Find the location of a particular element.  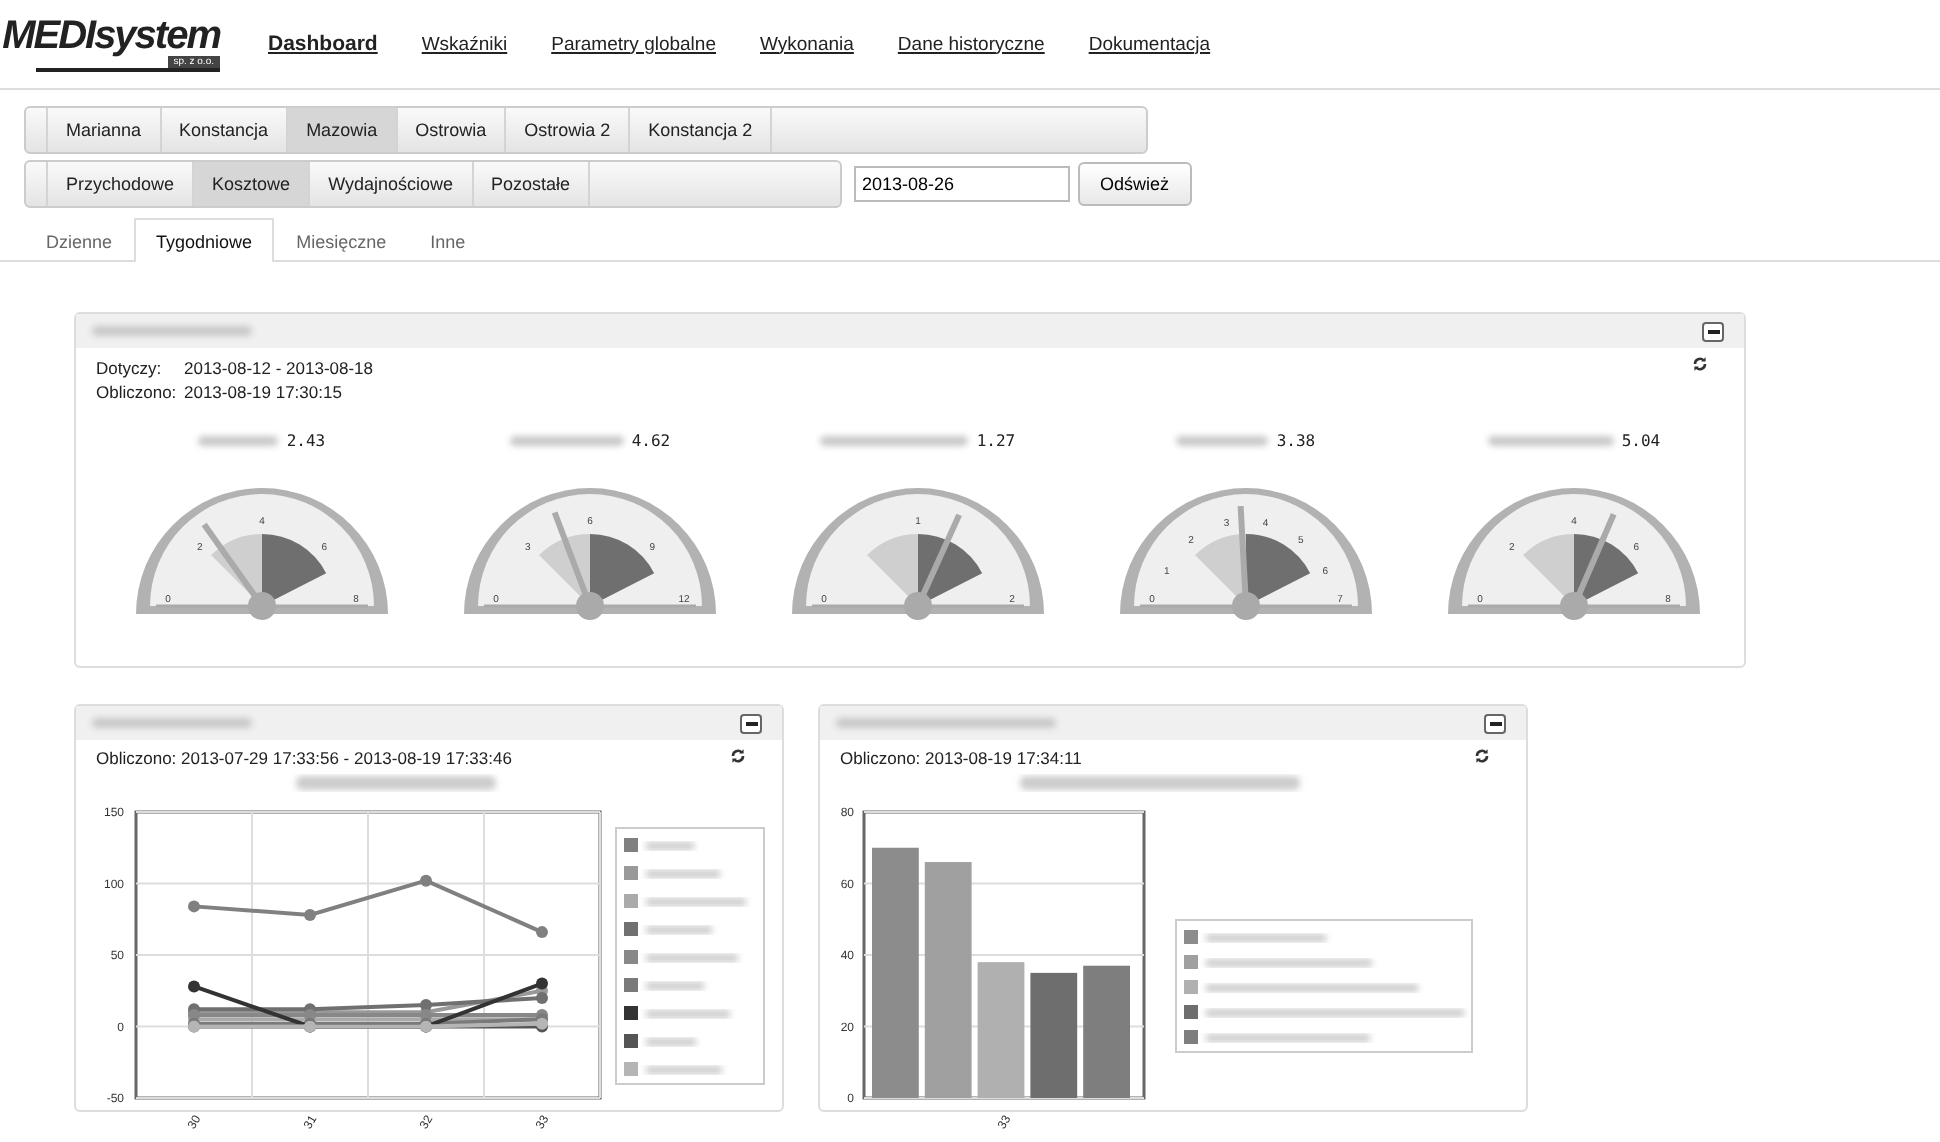

refresh-button: Odśwież is located at coordinates (1135, 184).